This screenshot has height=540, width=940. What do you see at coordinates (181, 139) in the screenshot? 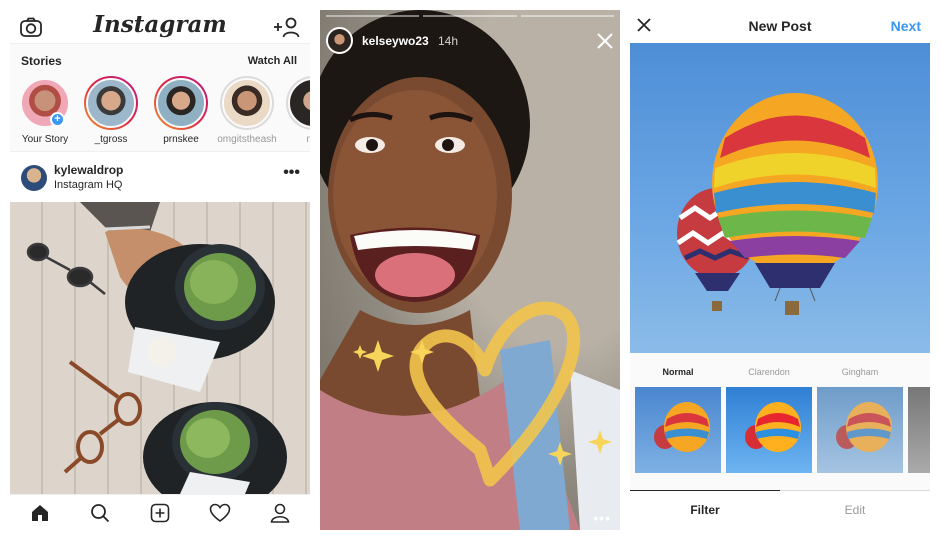
I see `story-name: prnskee` at bounding box center [181, 139].